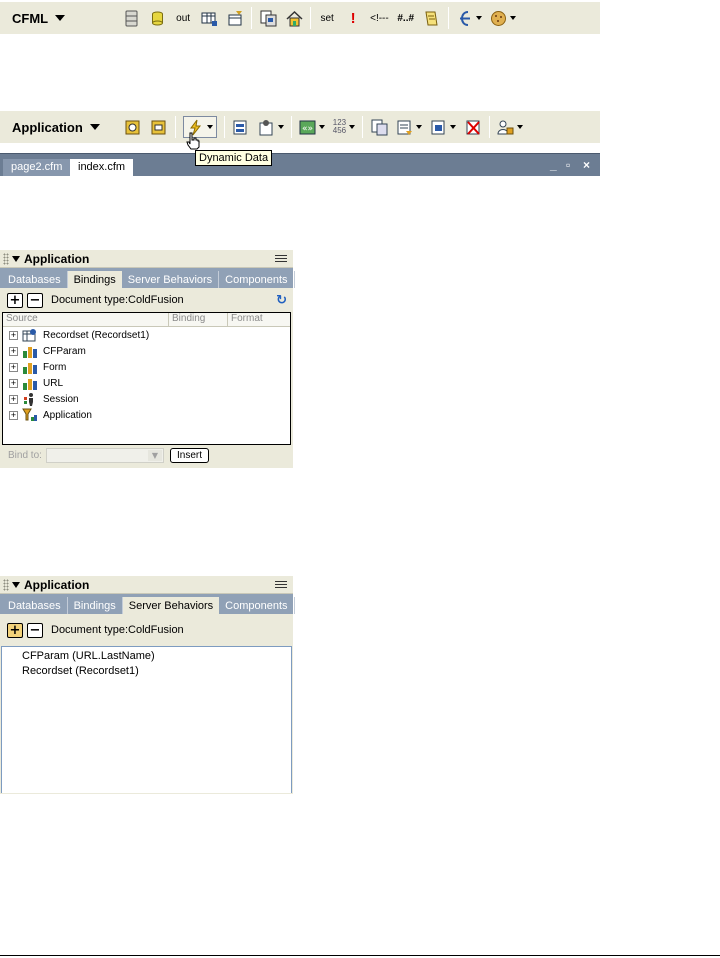  What do you see at coordinates (146, 399) in the screenshot?
I see `tree-row-session: + Session` at bounding box center [146, 399].